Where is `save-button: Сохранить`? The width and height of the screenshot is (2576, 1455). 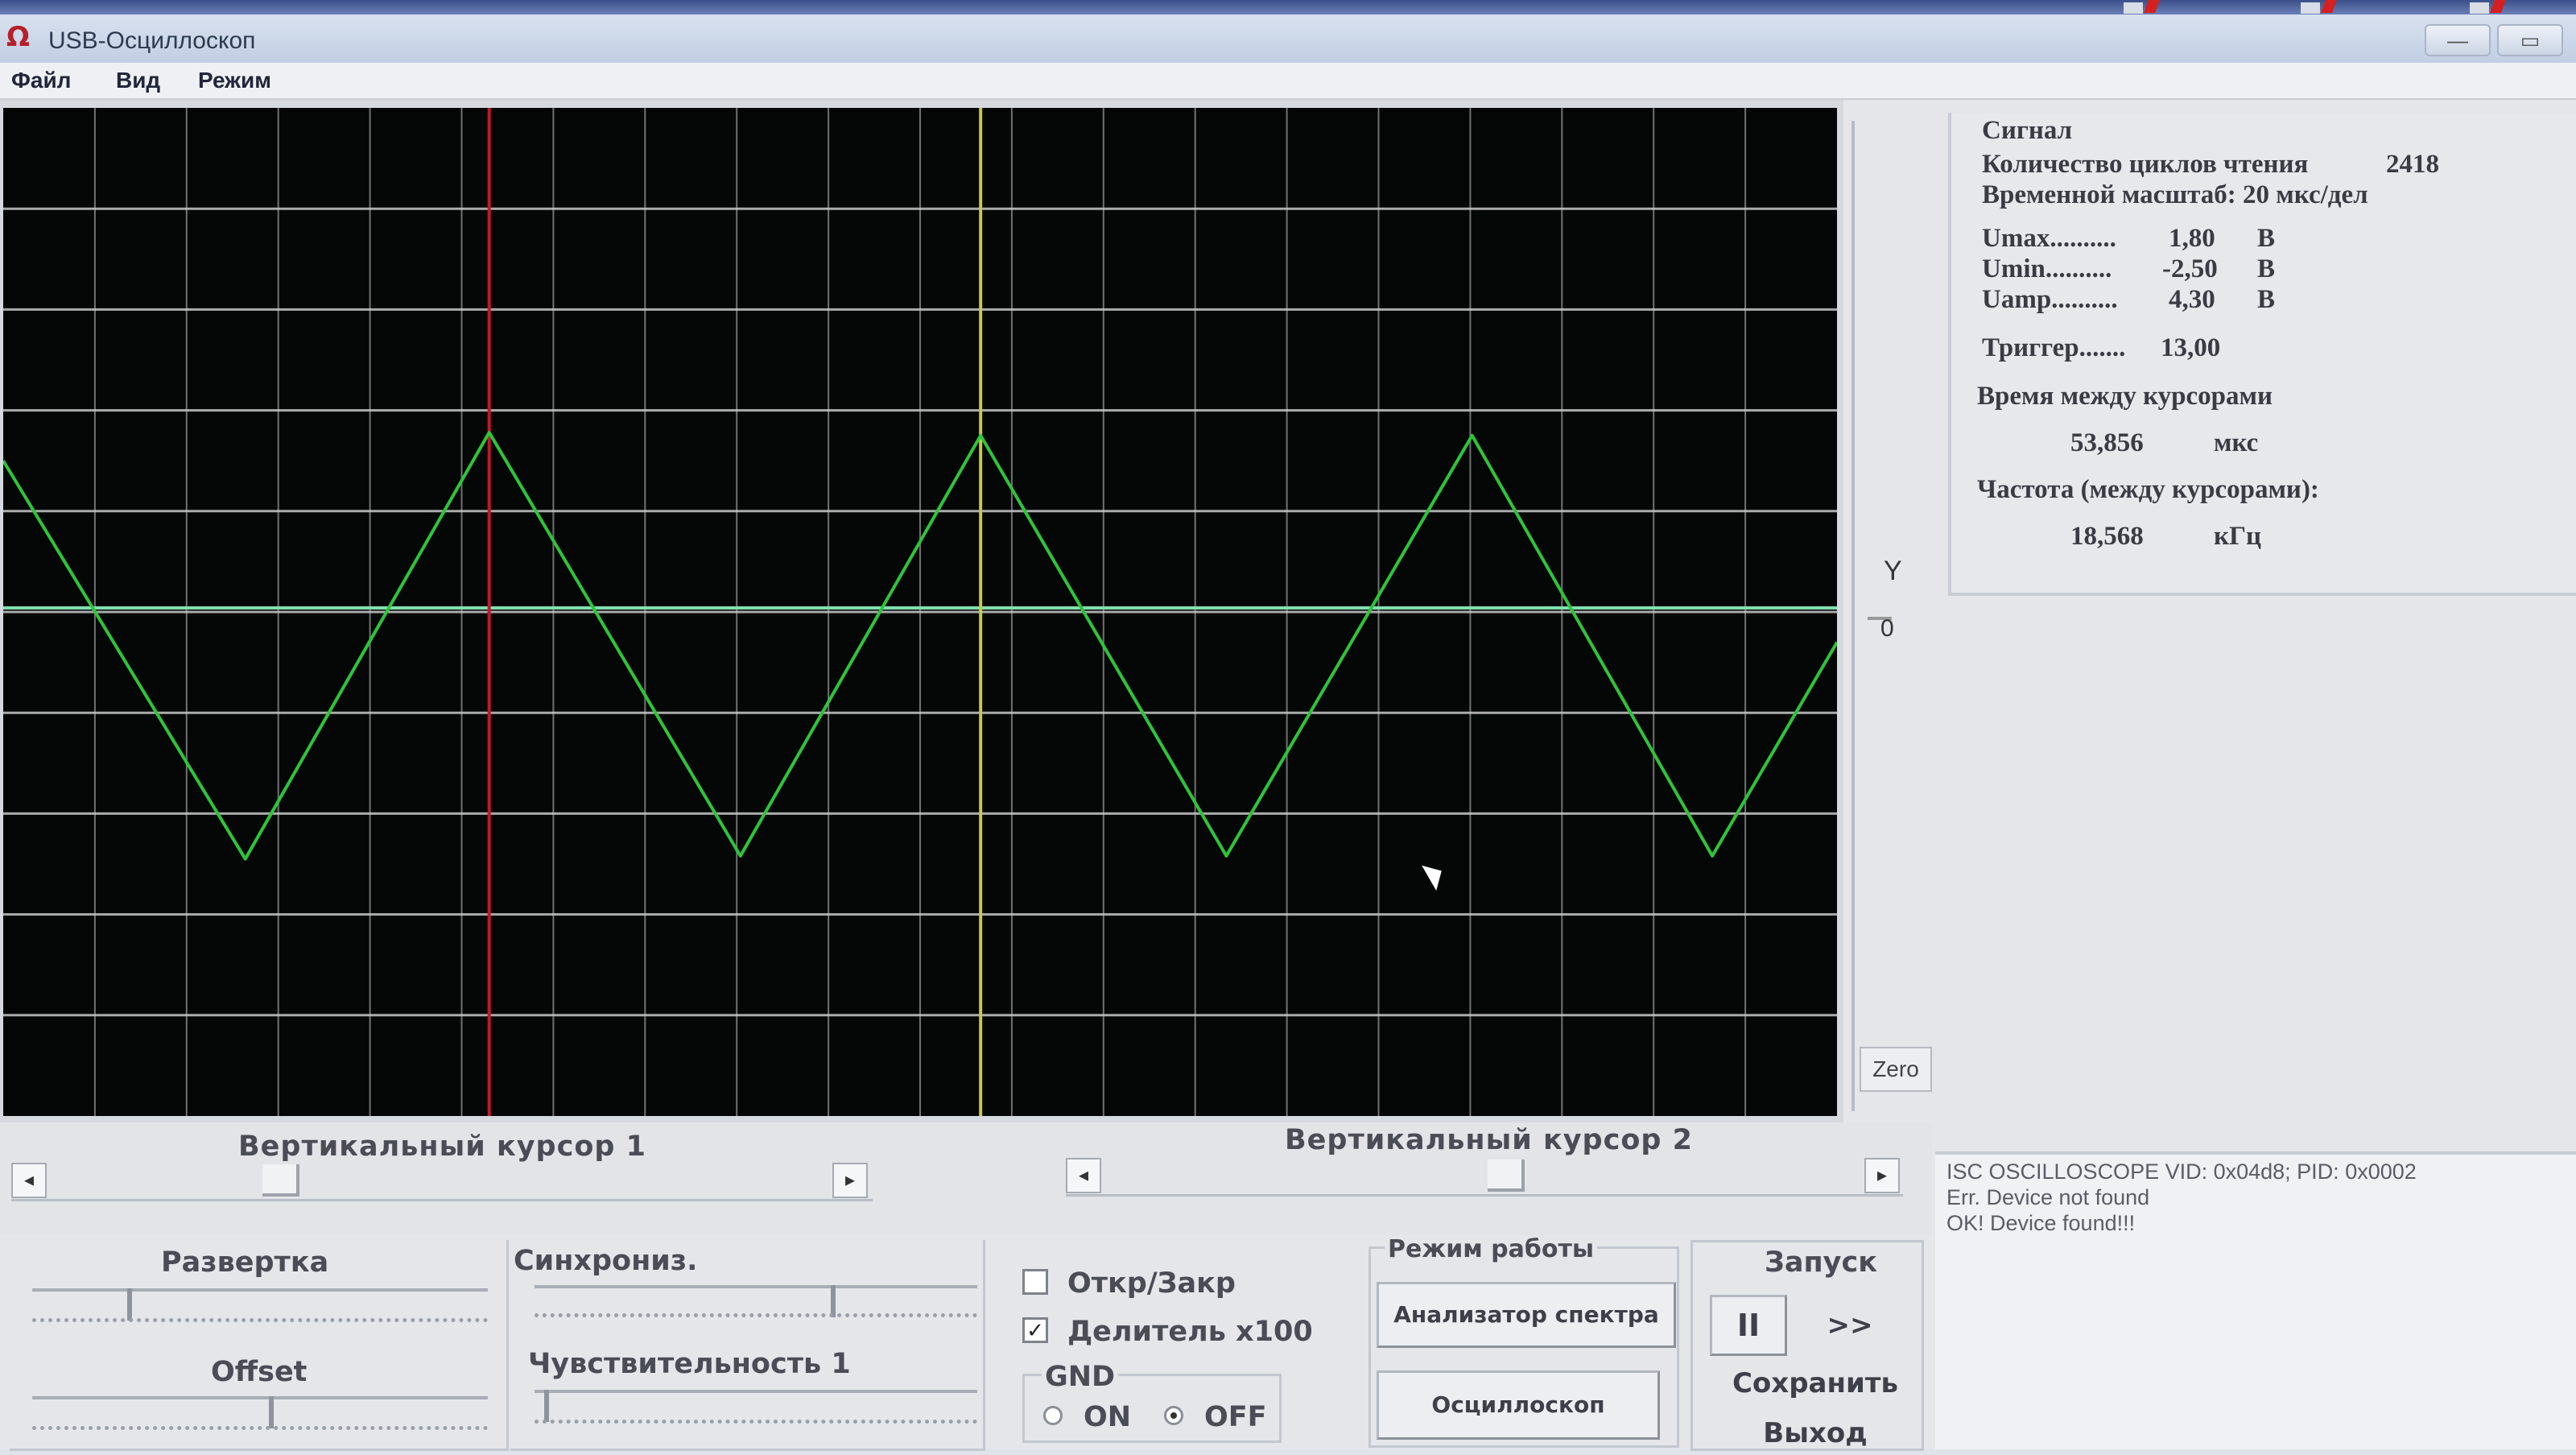 save-button: Сохранить is located at coordinates (1815, 1382).